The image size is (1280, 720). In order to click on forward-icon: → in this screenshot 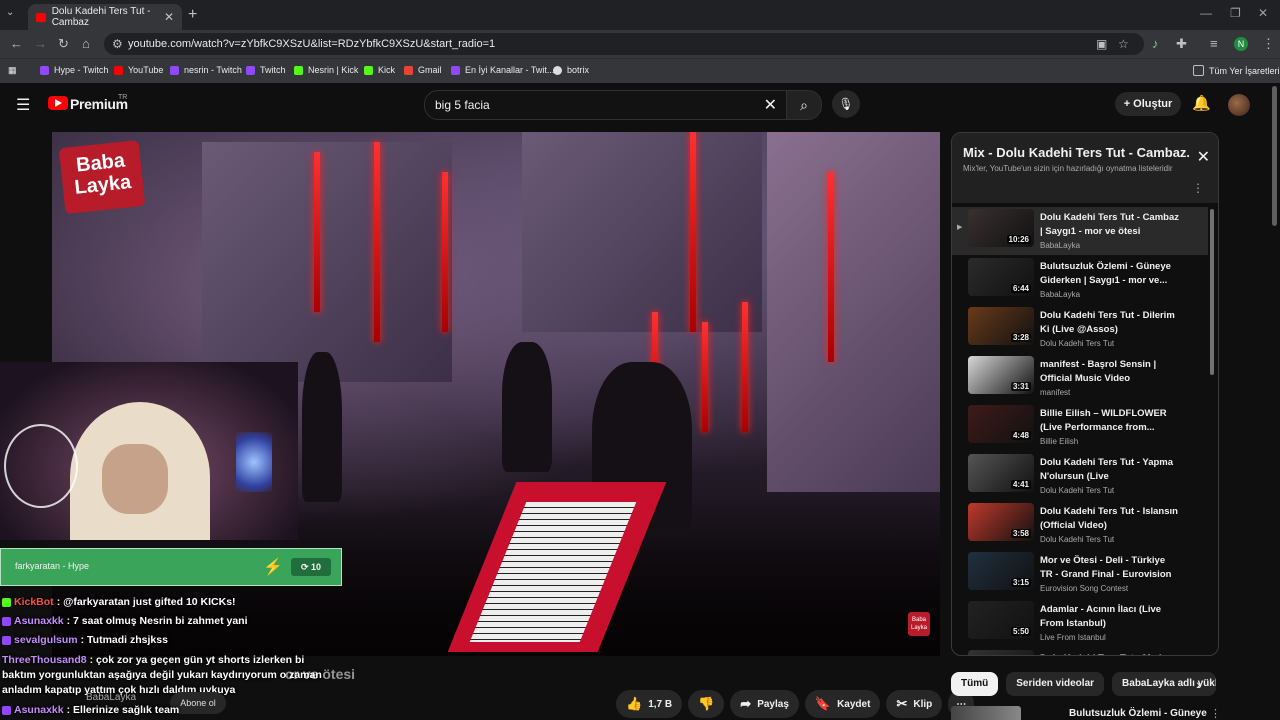, I will do `click(40, 43)`.